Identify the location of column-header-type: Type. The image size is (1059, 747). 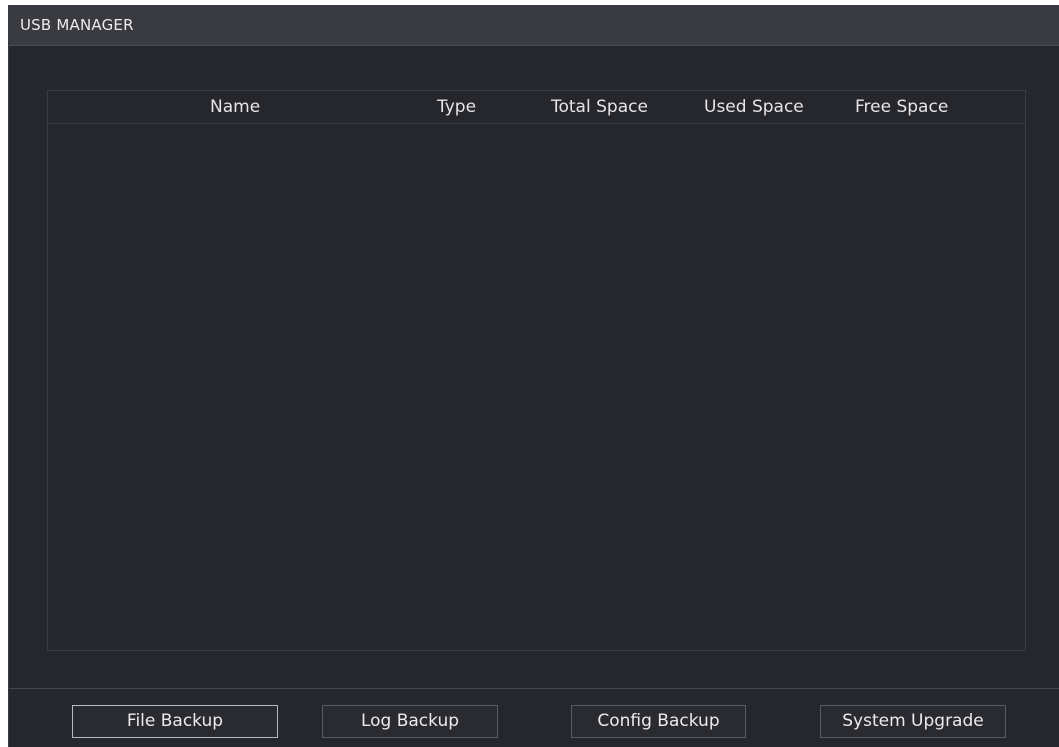
(457, 107).